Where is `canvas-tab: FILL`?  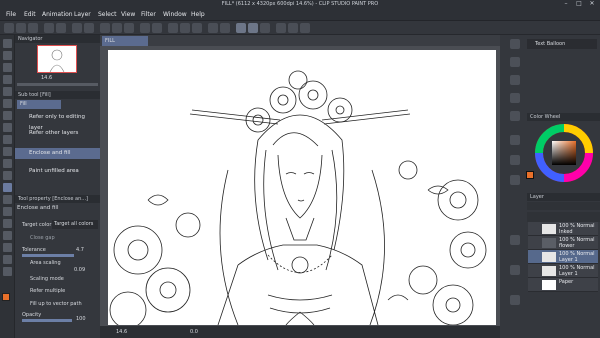
canvas-tab: FILL is located at coordinates (125, 41).